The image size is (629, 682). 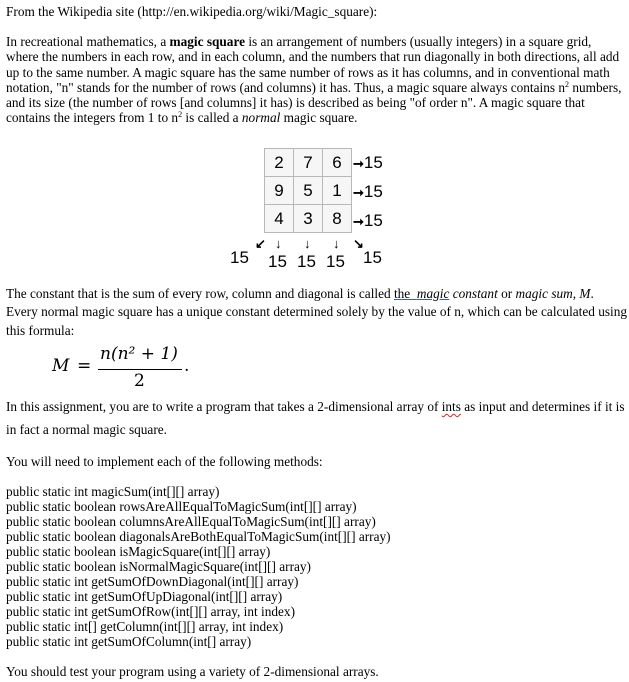 I want to click on constant-line-3: this formula:, so click(x=40, y=330).